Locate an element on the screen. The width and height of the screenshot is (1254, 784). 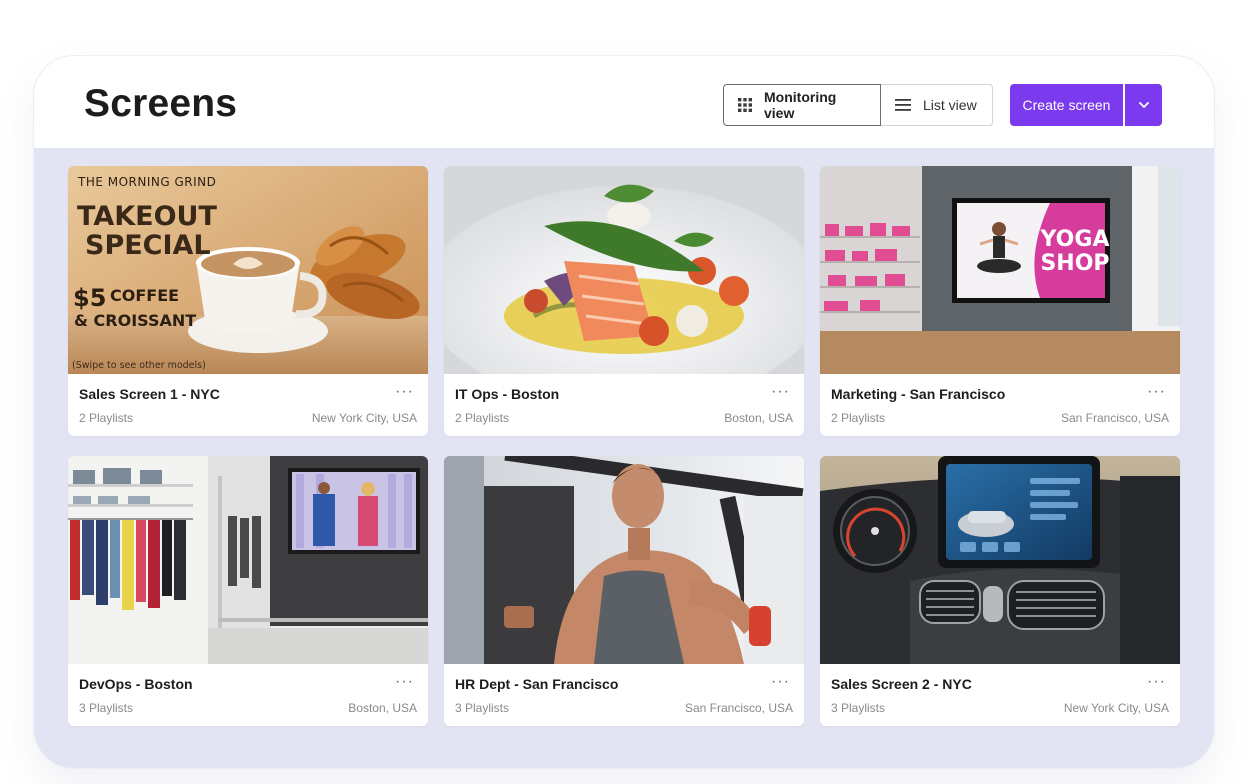
shop-sign-line1: YOGA is located at coordinates (1075, 239).